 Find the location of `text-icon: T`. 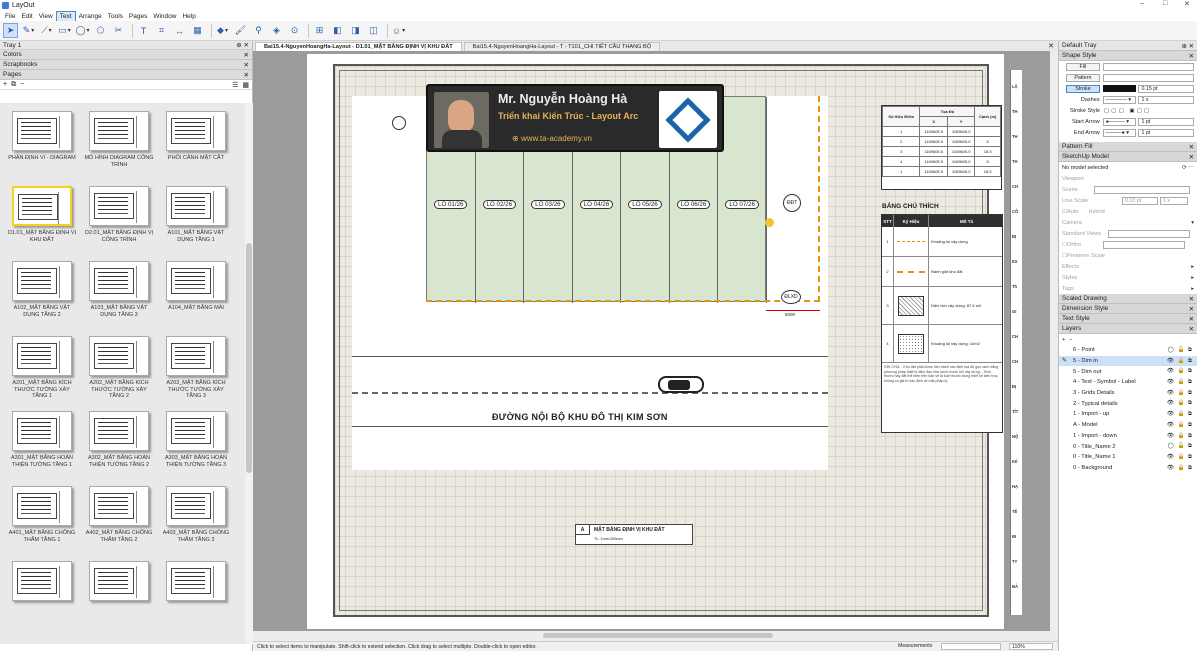

text-icon: T is located at coordinates (143, 30).